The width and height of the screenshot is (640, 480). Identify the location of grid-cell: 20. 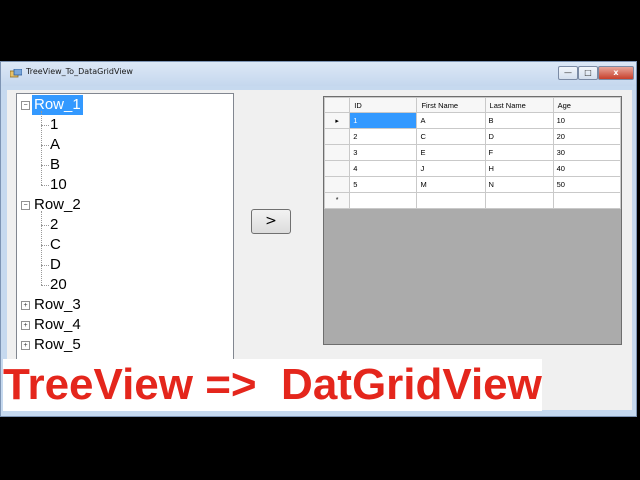
(587, 136).